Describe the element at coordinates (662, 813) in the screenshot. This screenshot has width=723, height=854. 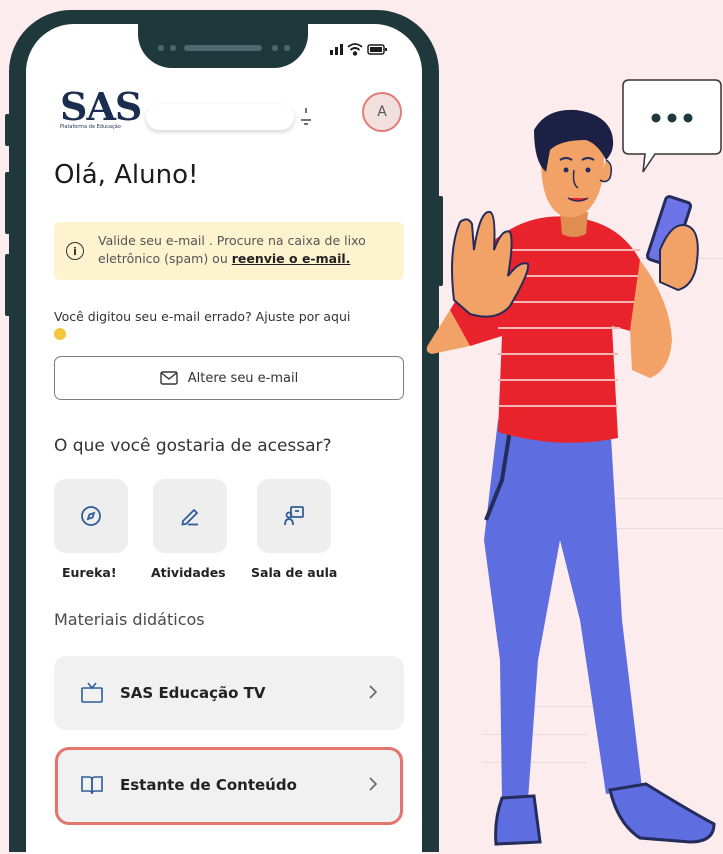
I see `right-shoe` at that location.